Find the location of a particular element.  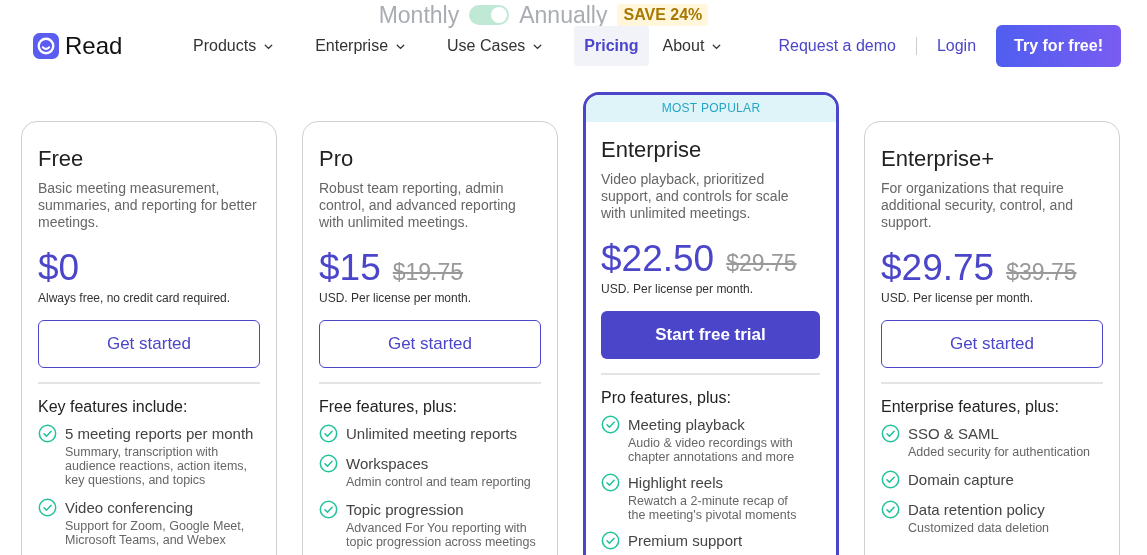

plan-description: Basic meeting measurement, summaries, and reporting for better meetings. is located at coordinates (148, 205).